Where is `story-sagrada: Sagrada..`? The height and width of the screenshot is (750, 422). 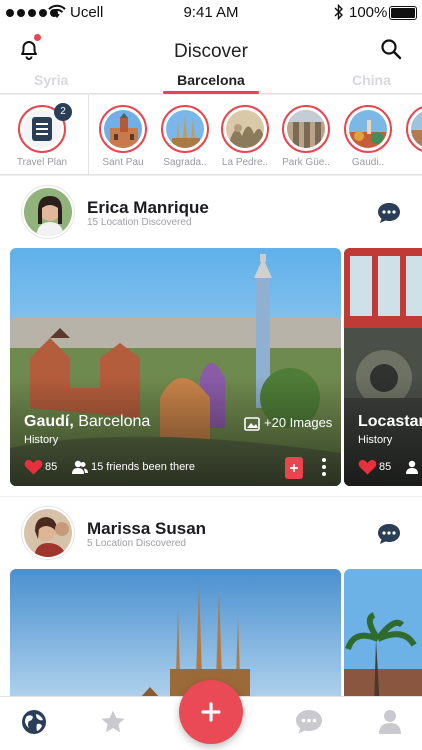 story-sagrada: Sagrada.. is located at coordinates (185, 136).